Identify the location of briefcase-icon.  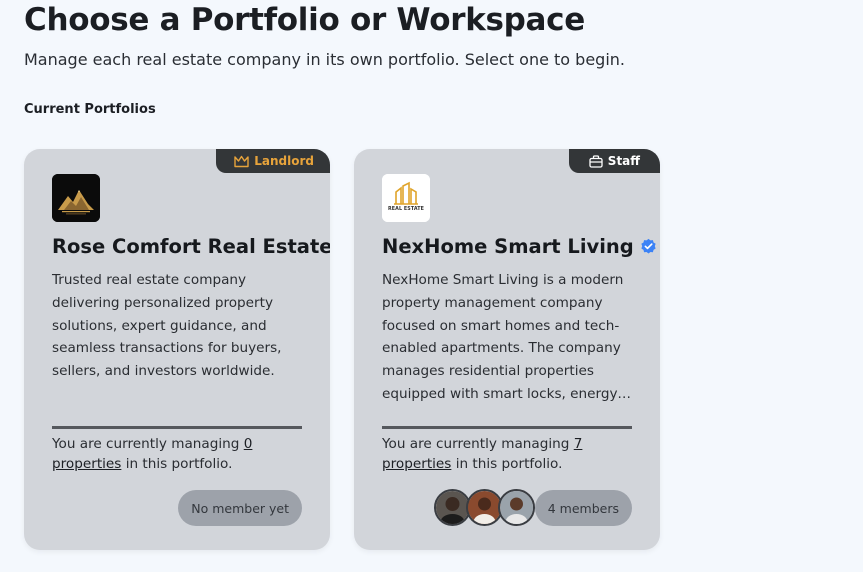
(596, 161).